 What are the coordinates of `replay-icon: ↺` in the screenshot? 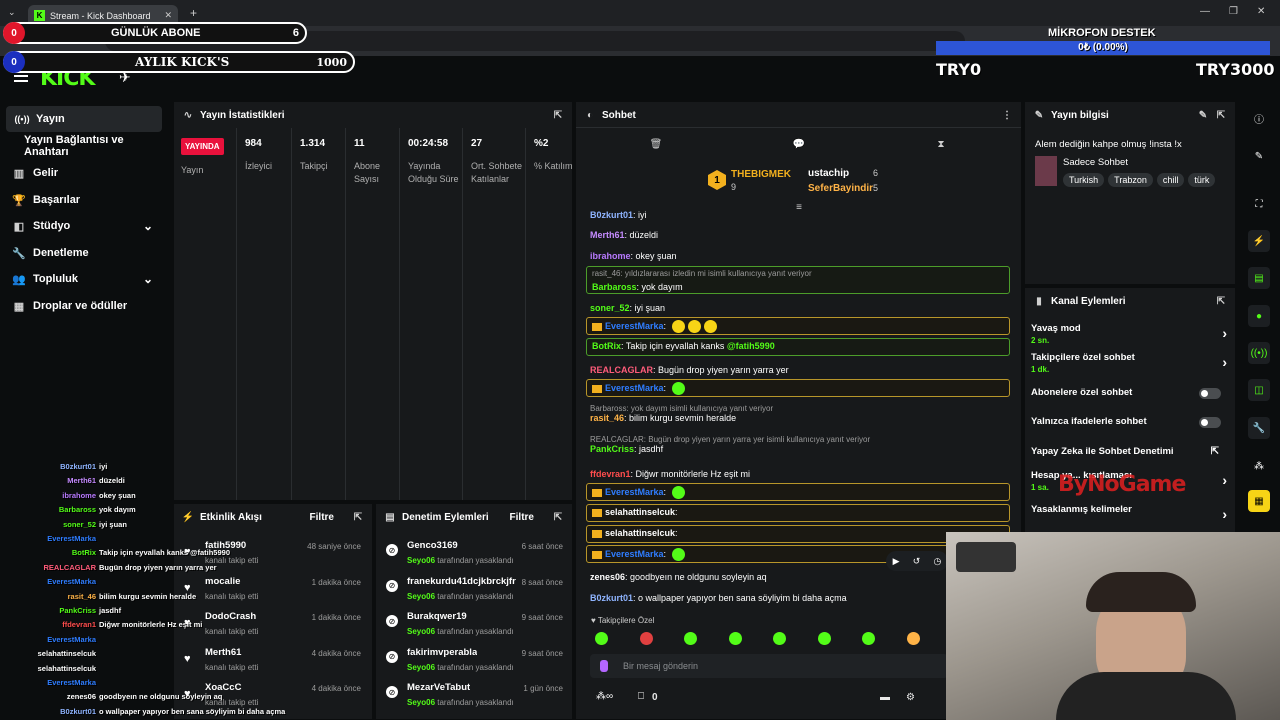 It's located at (917, 561).